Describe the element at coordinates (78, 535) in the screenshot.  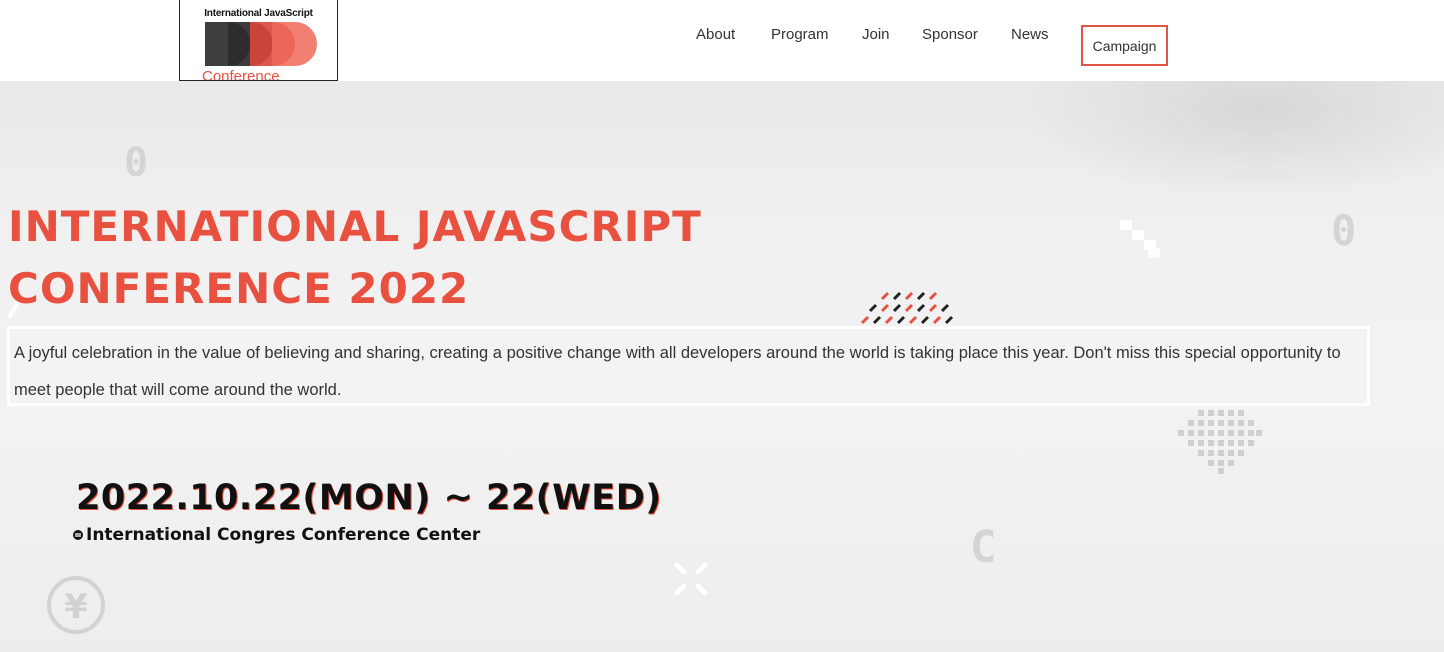
I see `location-icon` at that location.